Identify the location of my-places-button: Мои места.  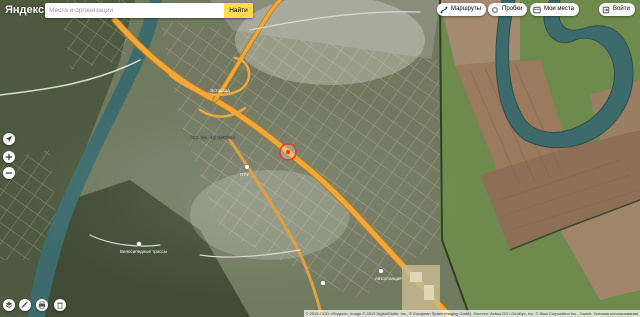
(554, 9).